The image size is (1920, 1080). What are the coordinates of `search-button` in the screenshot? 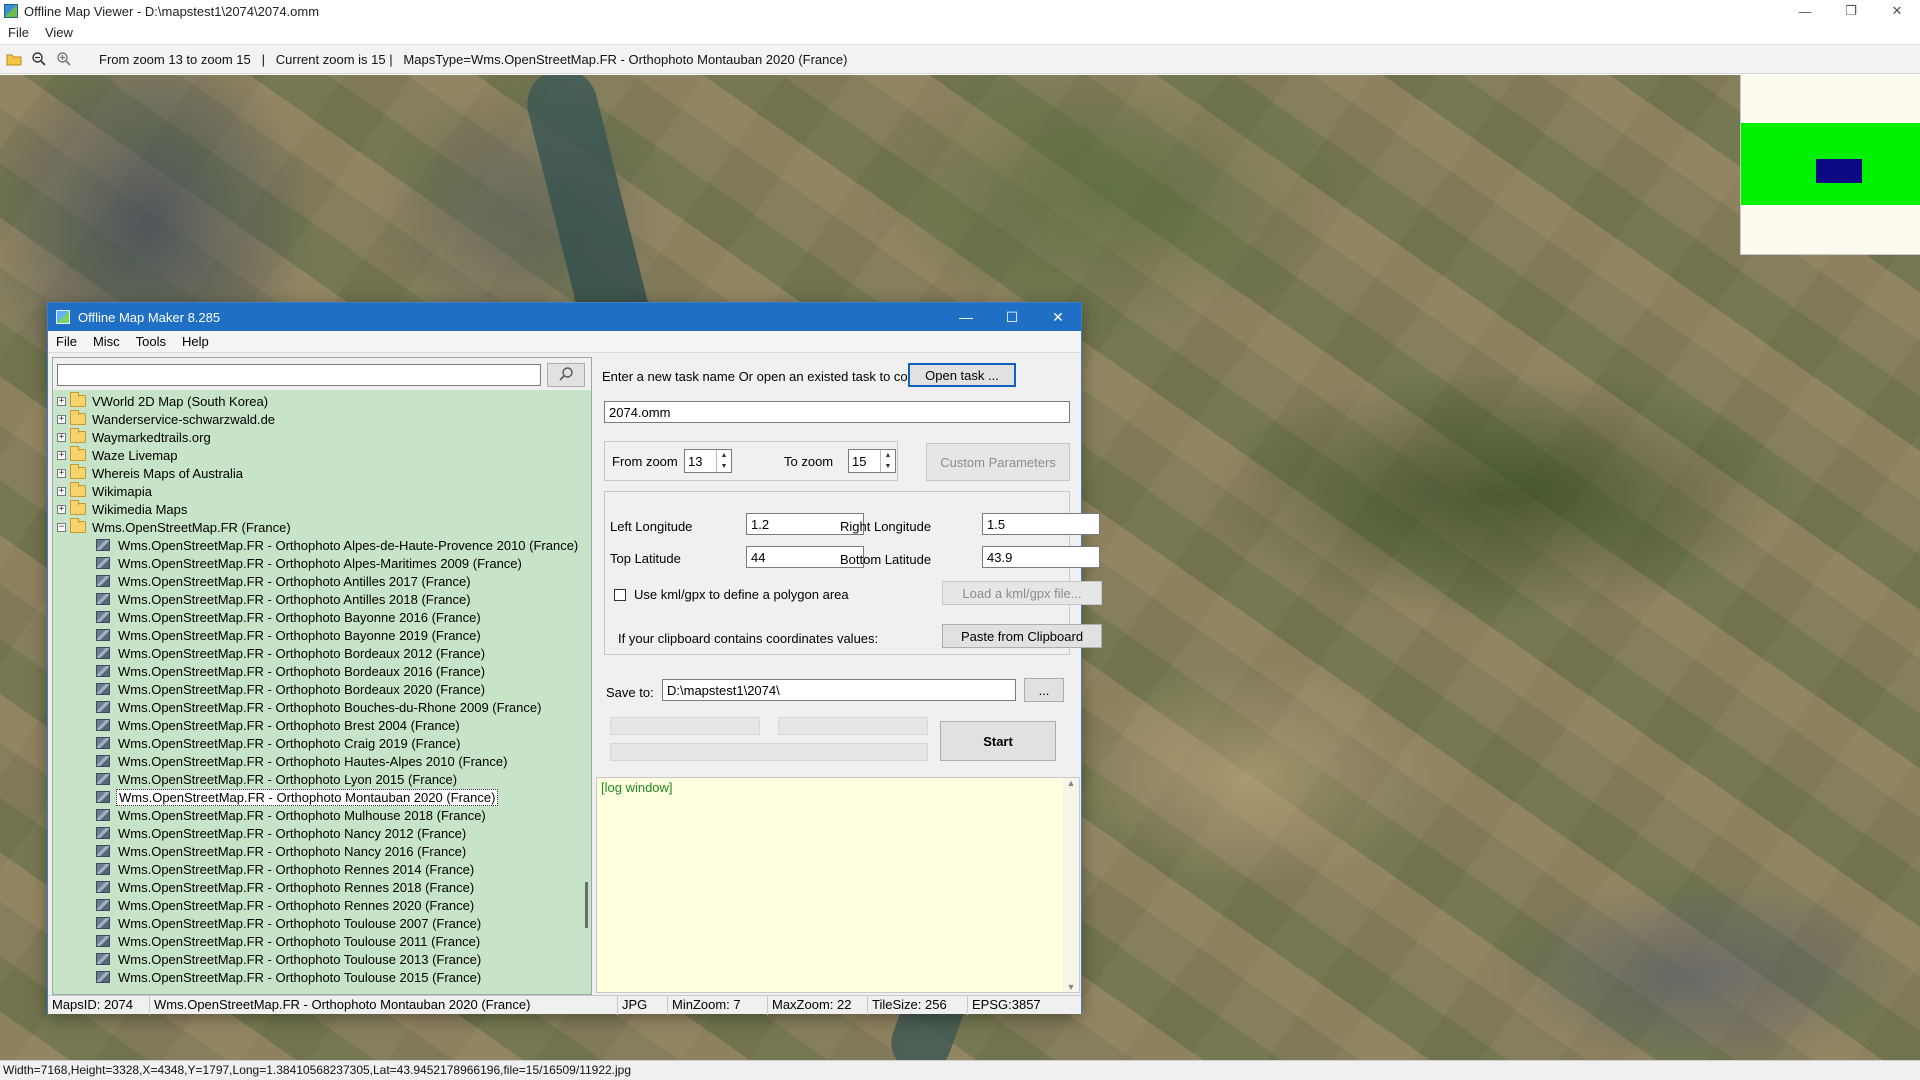 It's located at (566, 375).